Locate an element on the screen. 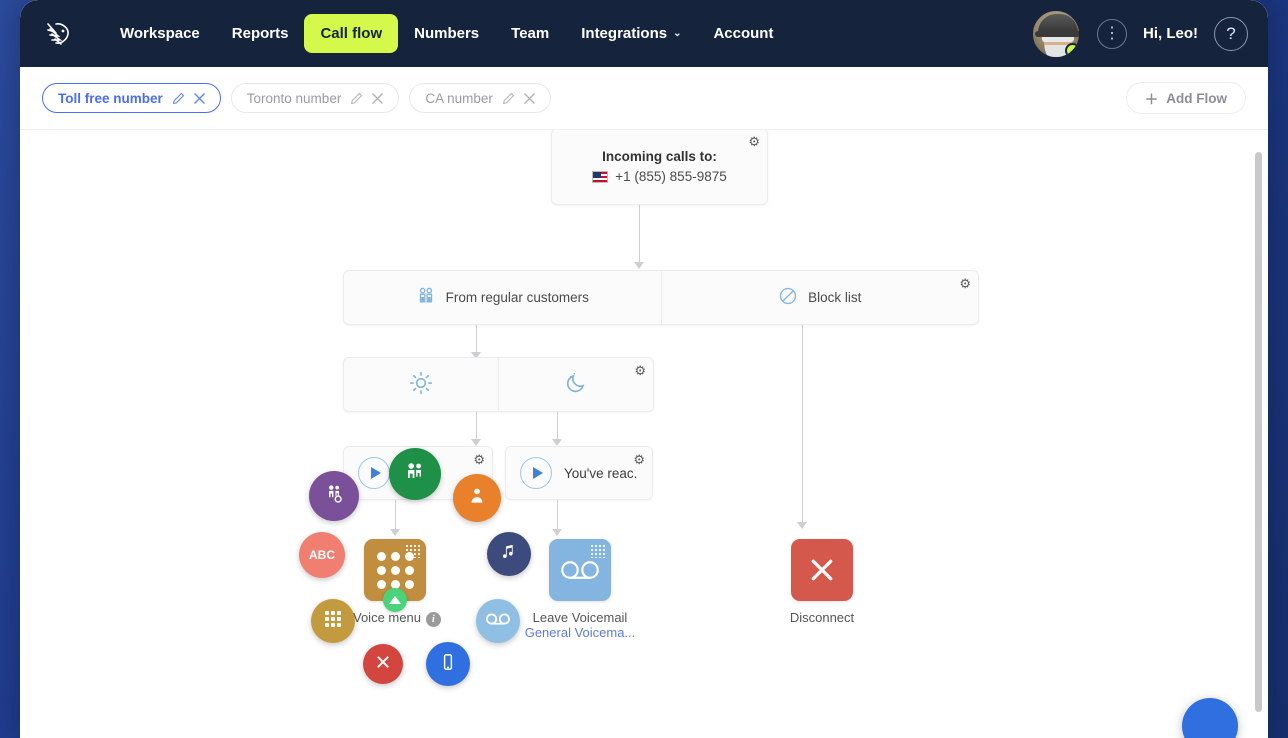 The width and height of the screenshot is (1288, 738). music-note-icon is located at coordinates (509, 554).